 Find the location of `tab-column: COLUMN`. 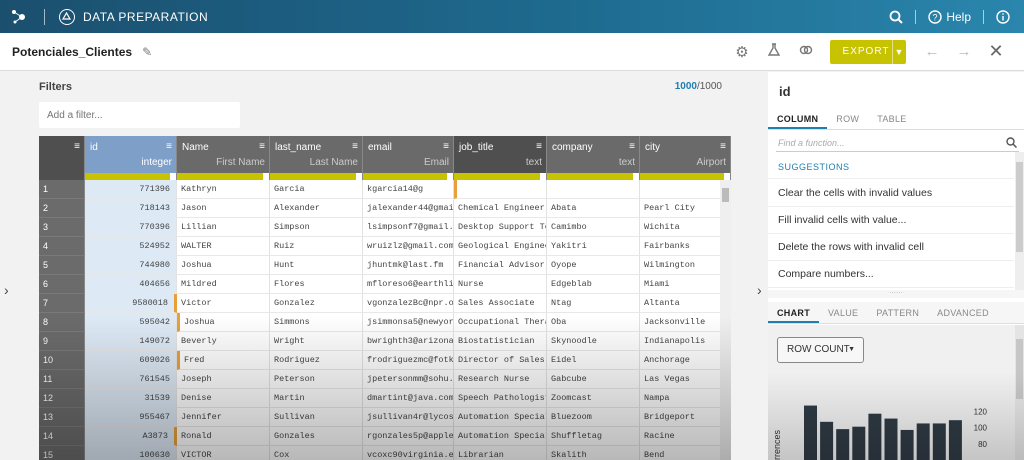

tab-column: COLUMN is located at coordinates (798, 118).